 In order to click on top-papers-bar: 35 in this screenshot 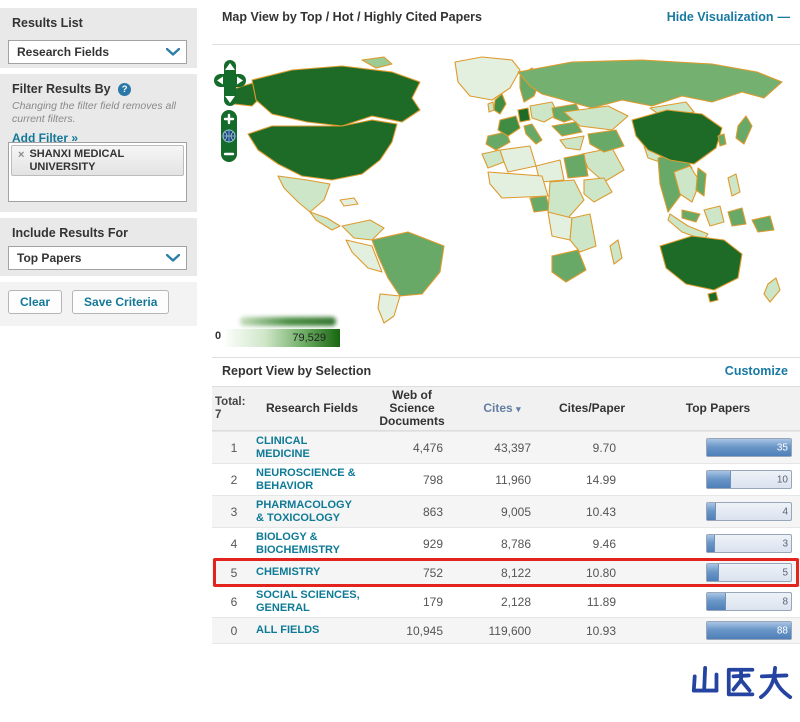, I will do `click(749, 447)`.